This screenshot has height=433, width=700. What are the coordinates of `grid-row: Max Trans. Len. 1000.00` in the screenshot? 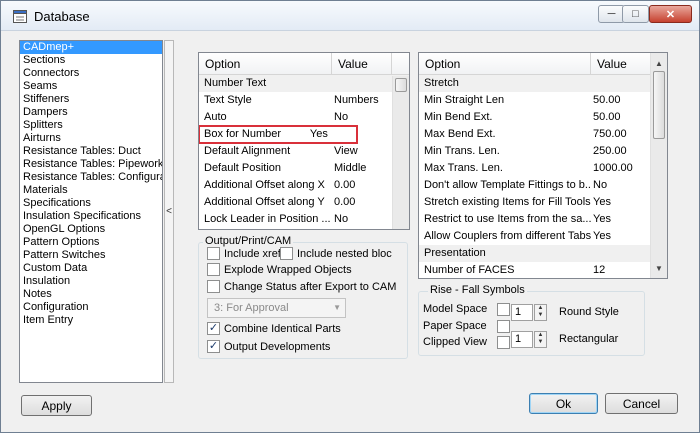 It's located at (543, 168).